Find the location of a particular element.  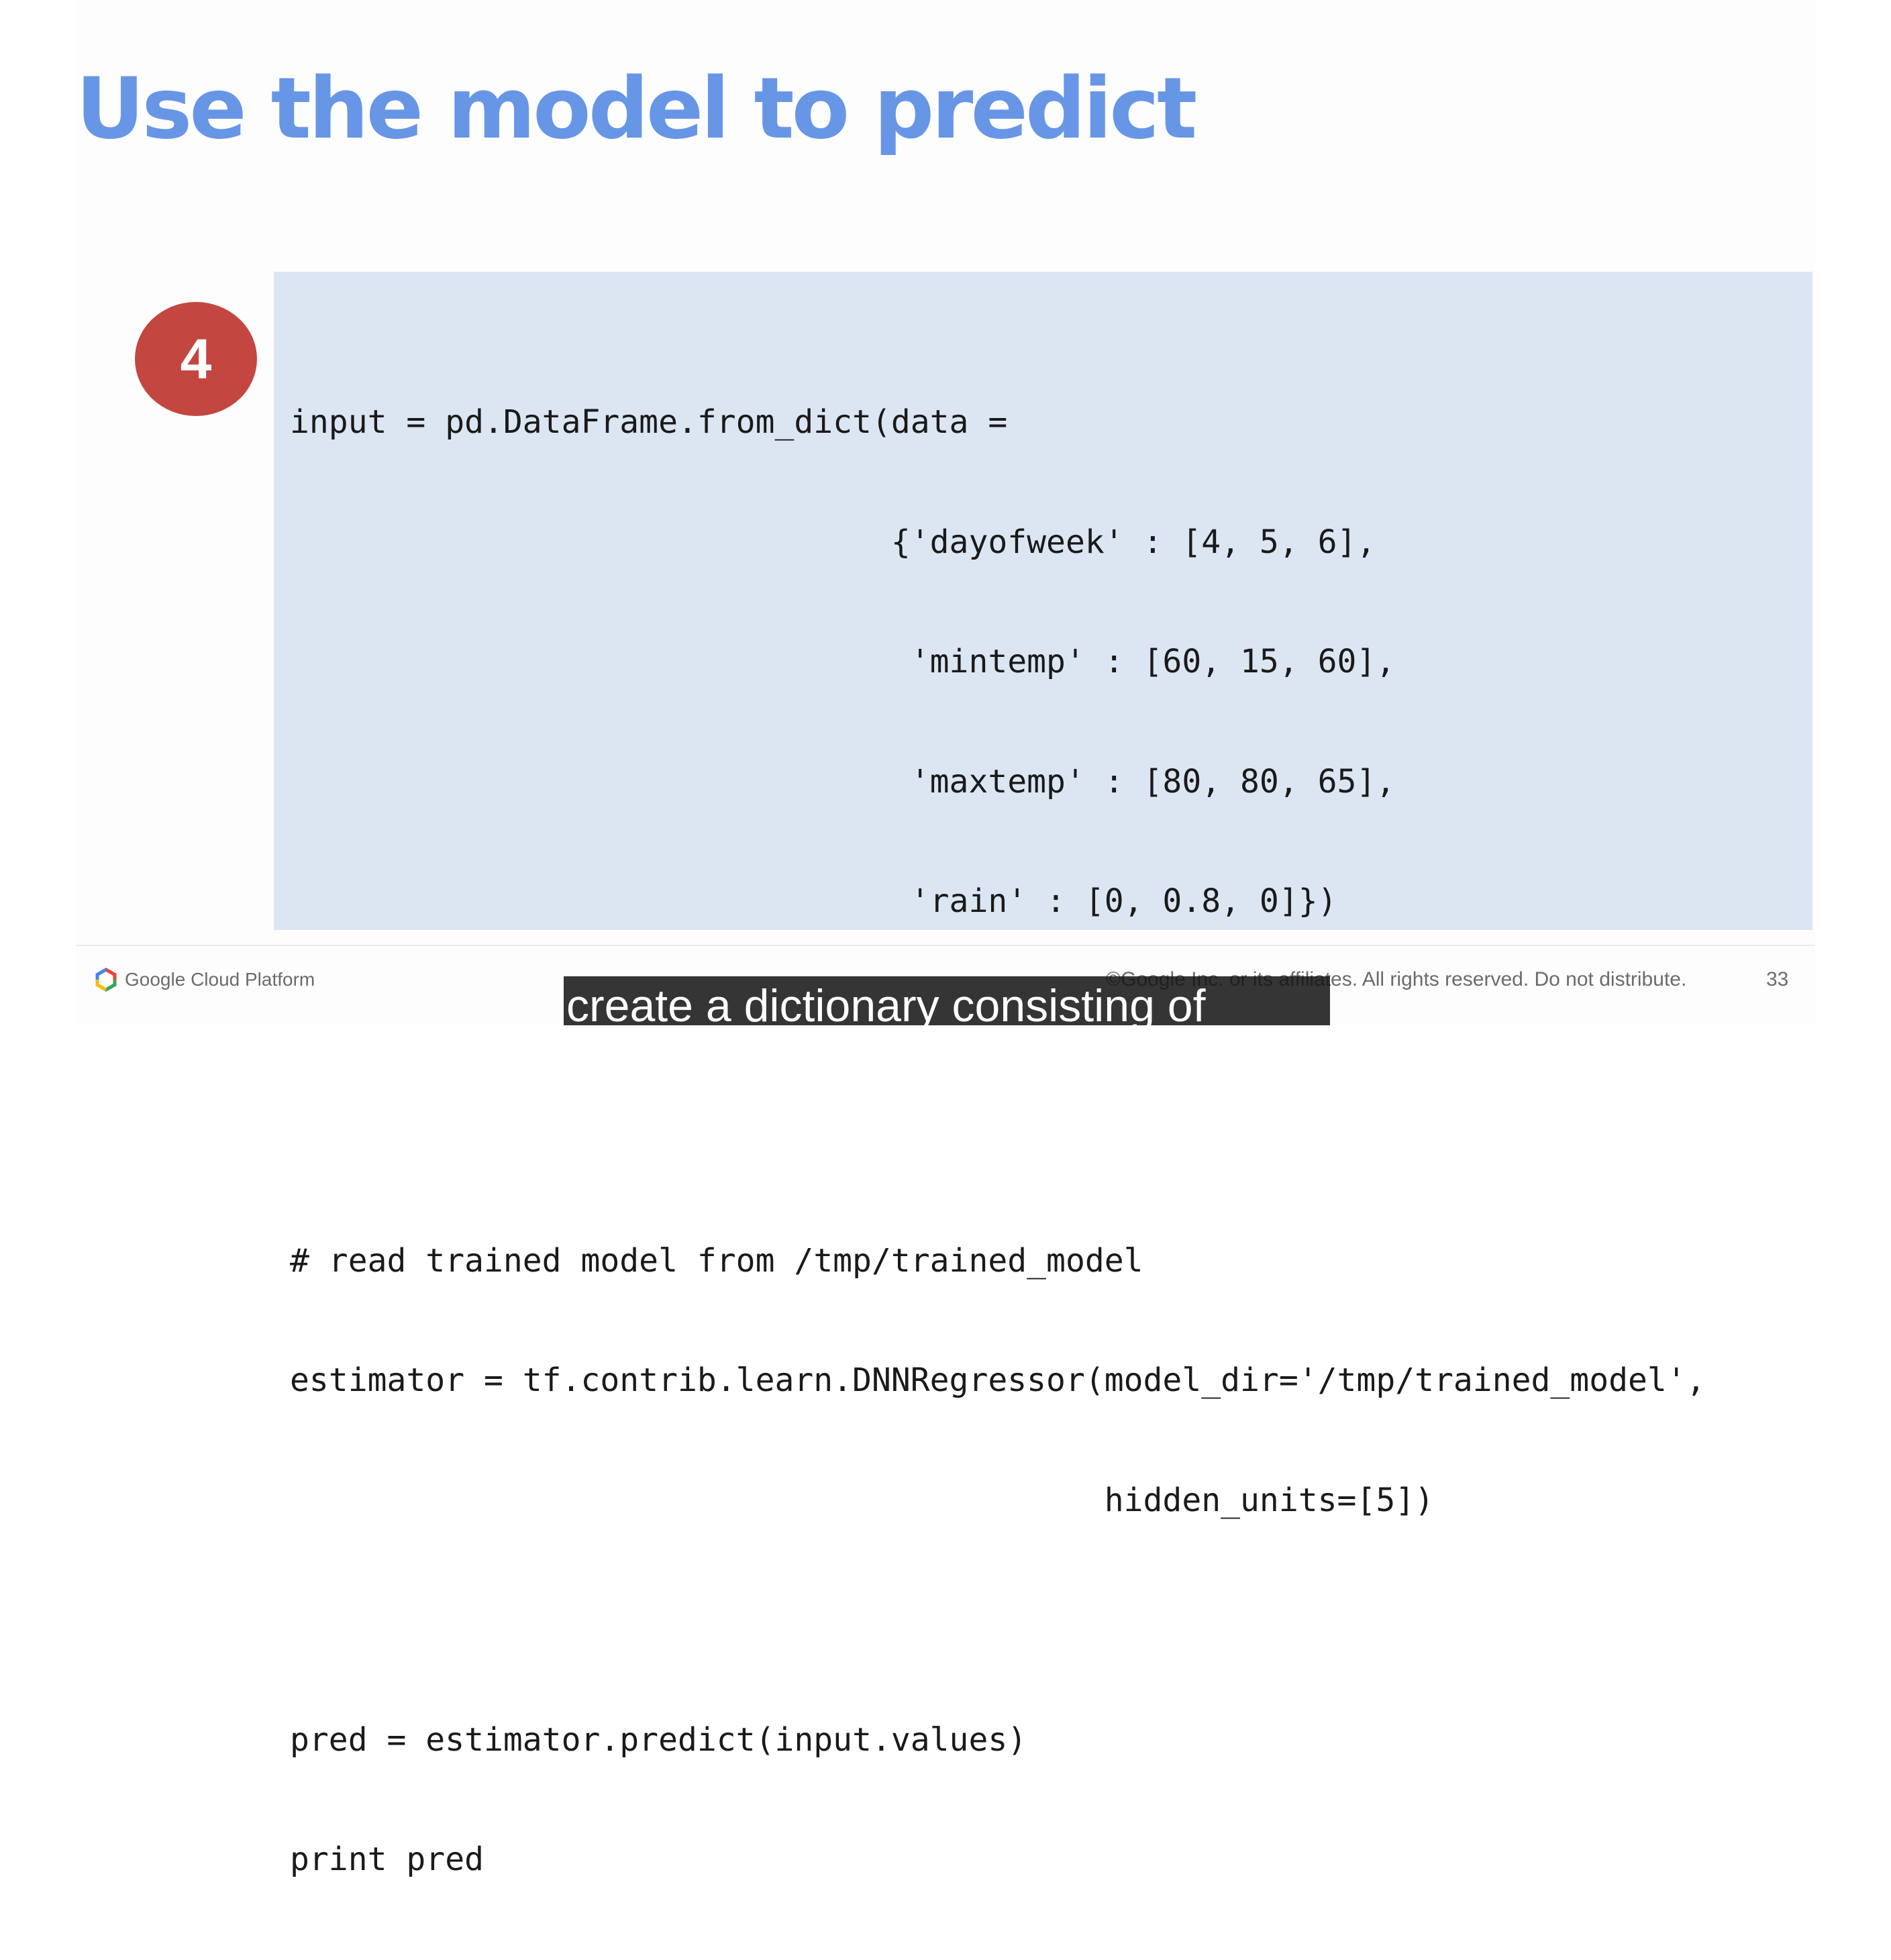

code-line: hidden_units=[5]) is located at coordinates (862, 1500).